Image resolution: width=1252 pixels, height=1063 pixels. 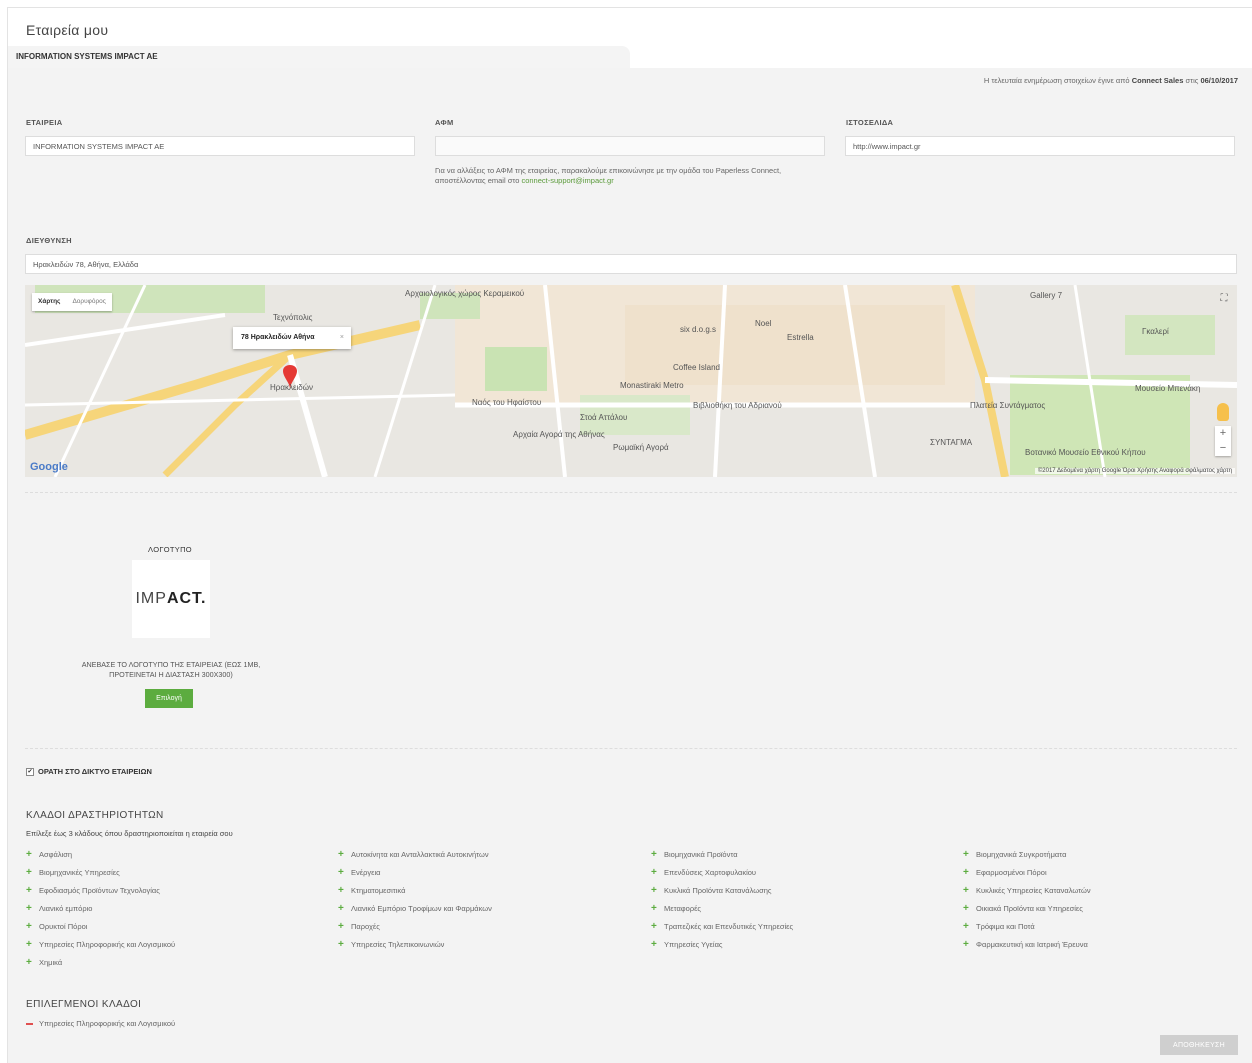 I want to click on map-type-toggle: Χάρτης Δορυφόρος, so click(x=72, y=302).